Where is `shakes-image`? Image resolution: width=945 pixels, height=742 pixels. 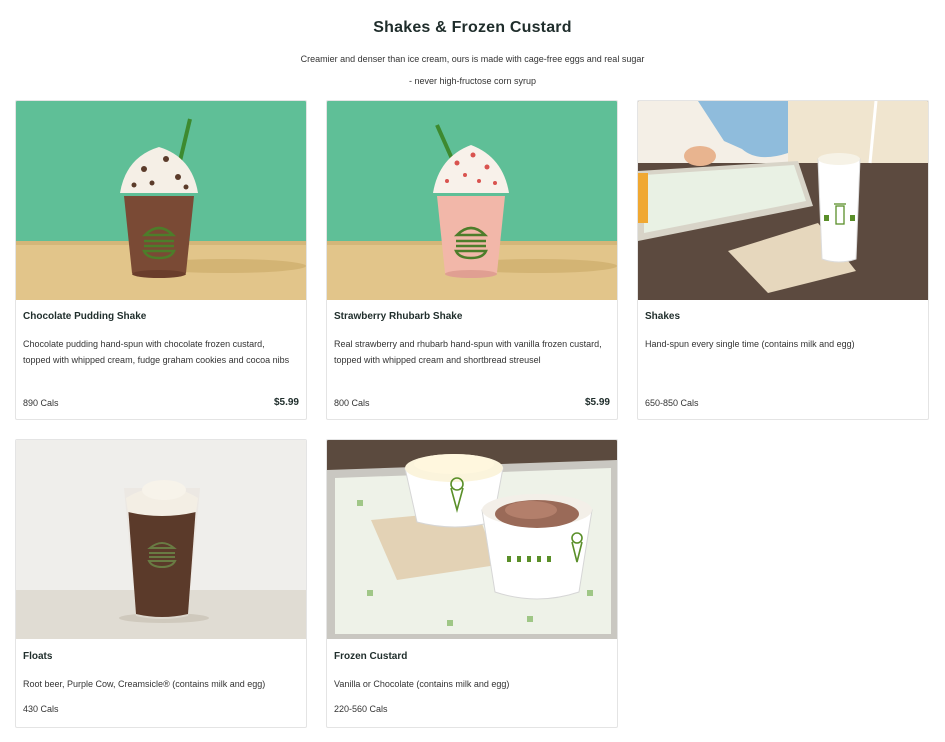
shakes-image is located at coordinates (783, 200).